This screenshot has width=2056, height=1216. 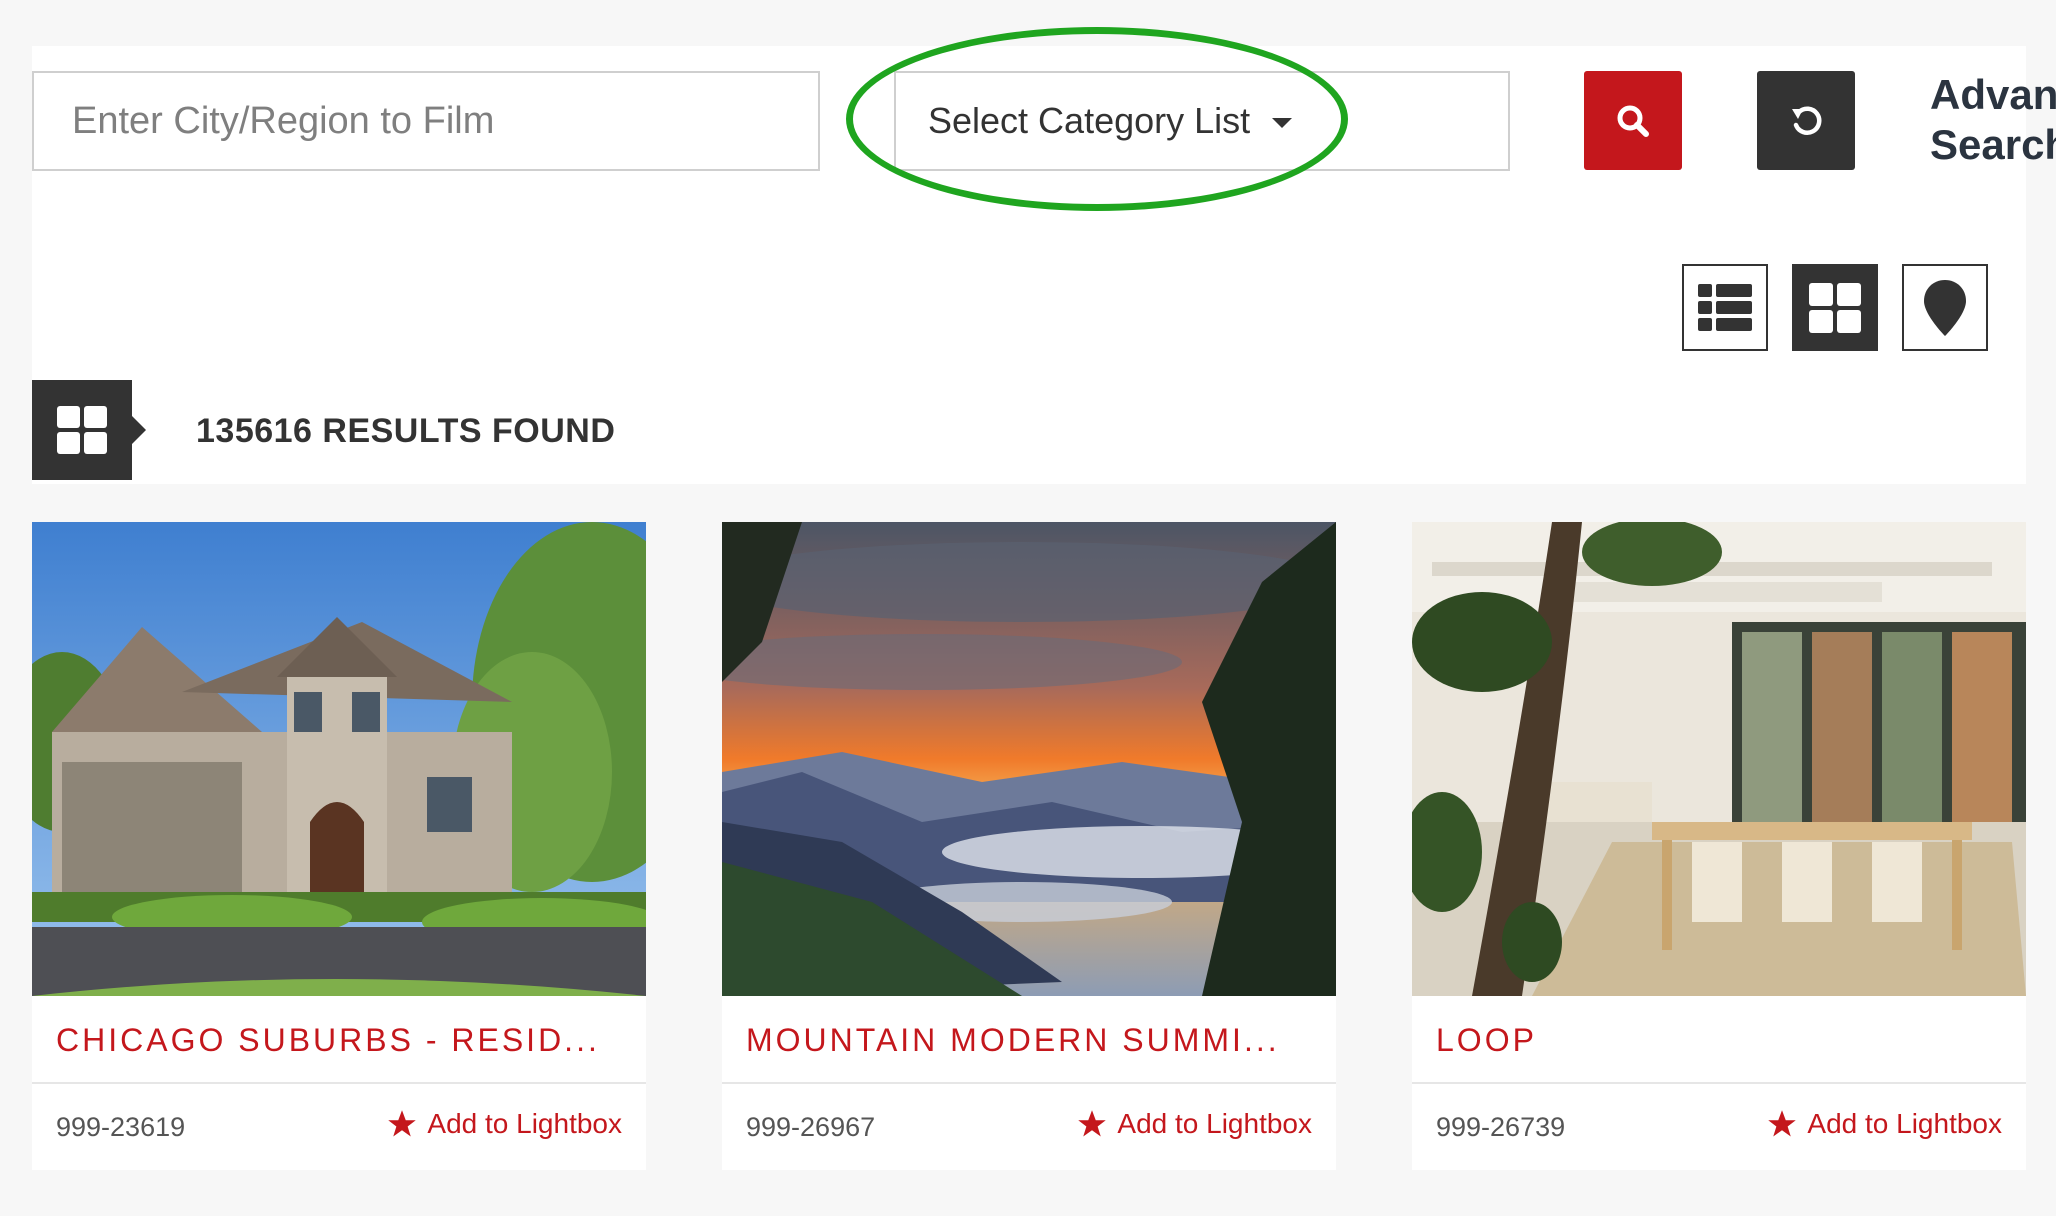 I want to click on grid-view-icon, so click(x=1835, y=307).